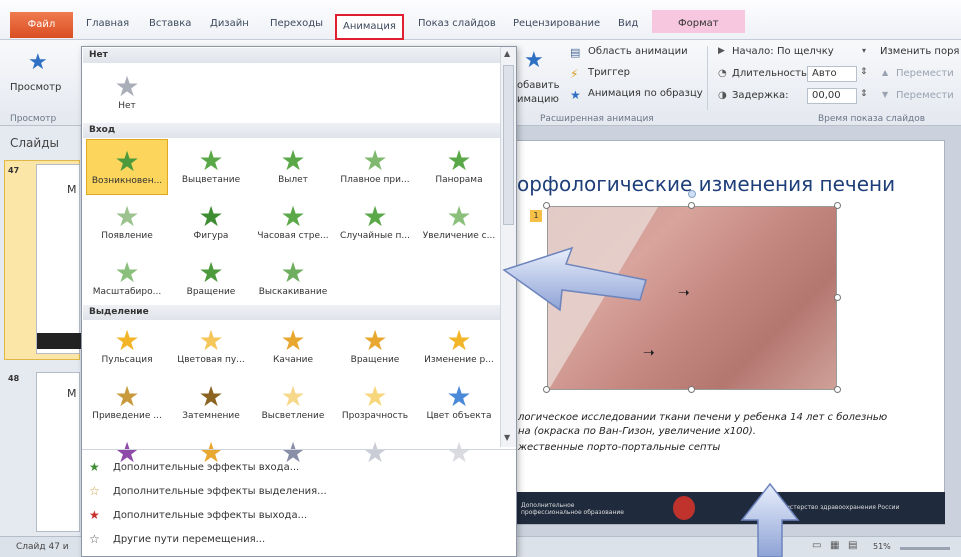 This screenshot has width=961, height=557. What do you see at coordinates (459, 167) in the screenshot?
I see `effect-option: ★ Панорама` at bounding box center [459, 167].